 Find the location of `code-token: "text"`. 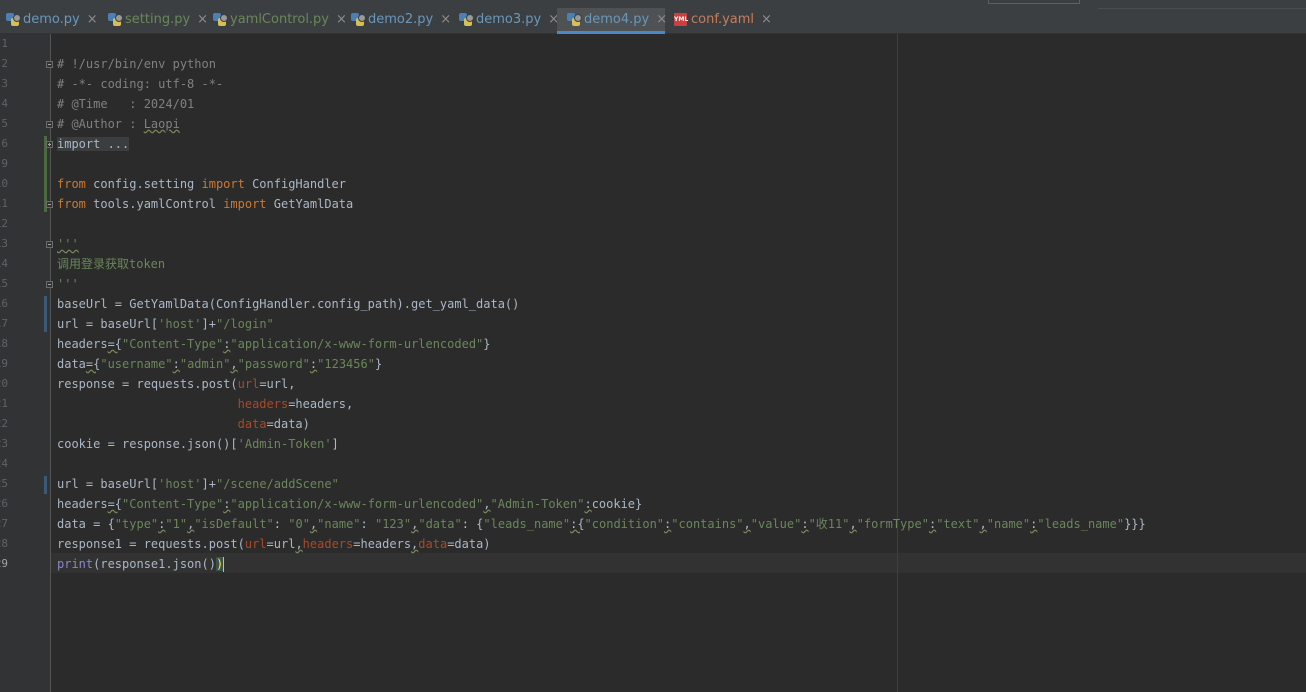

code-token: "text" is located at coordinates (958, 524).